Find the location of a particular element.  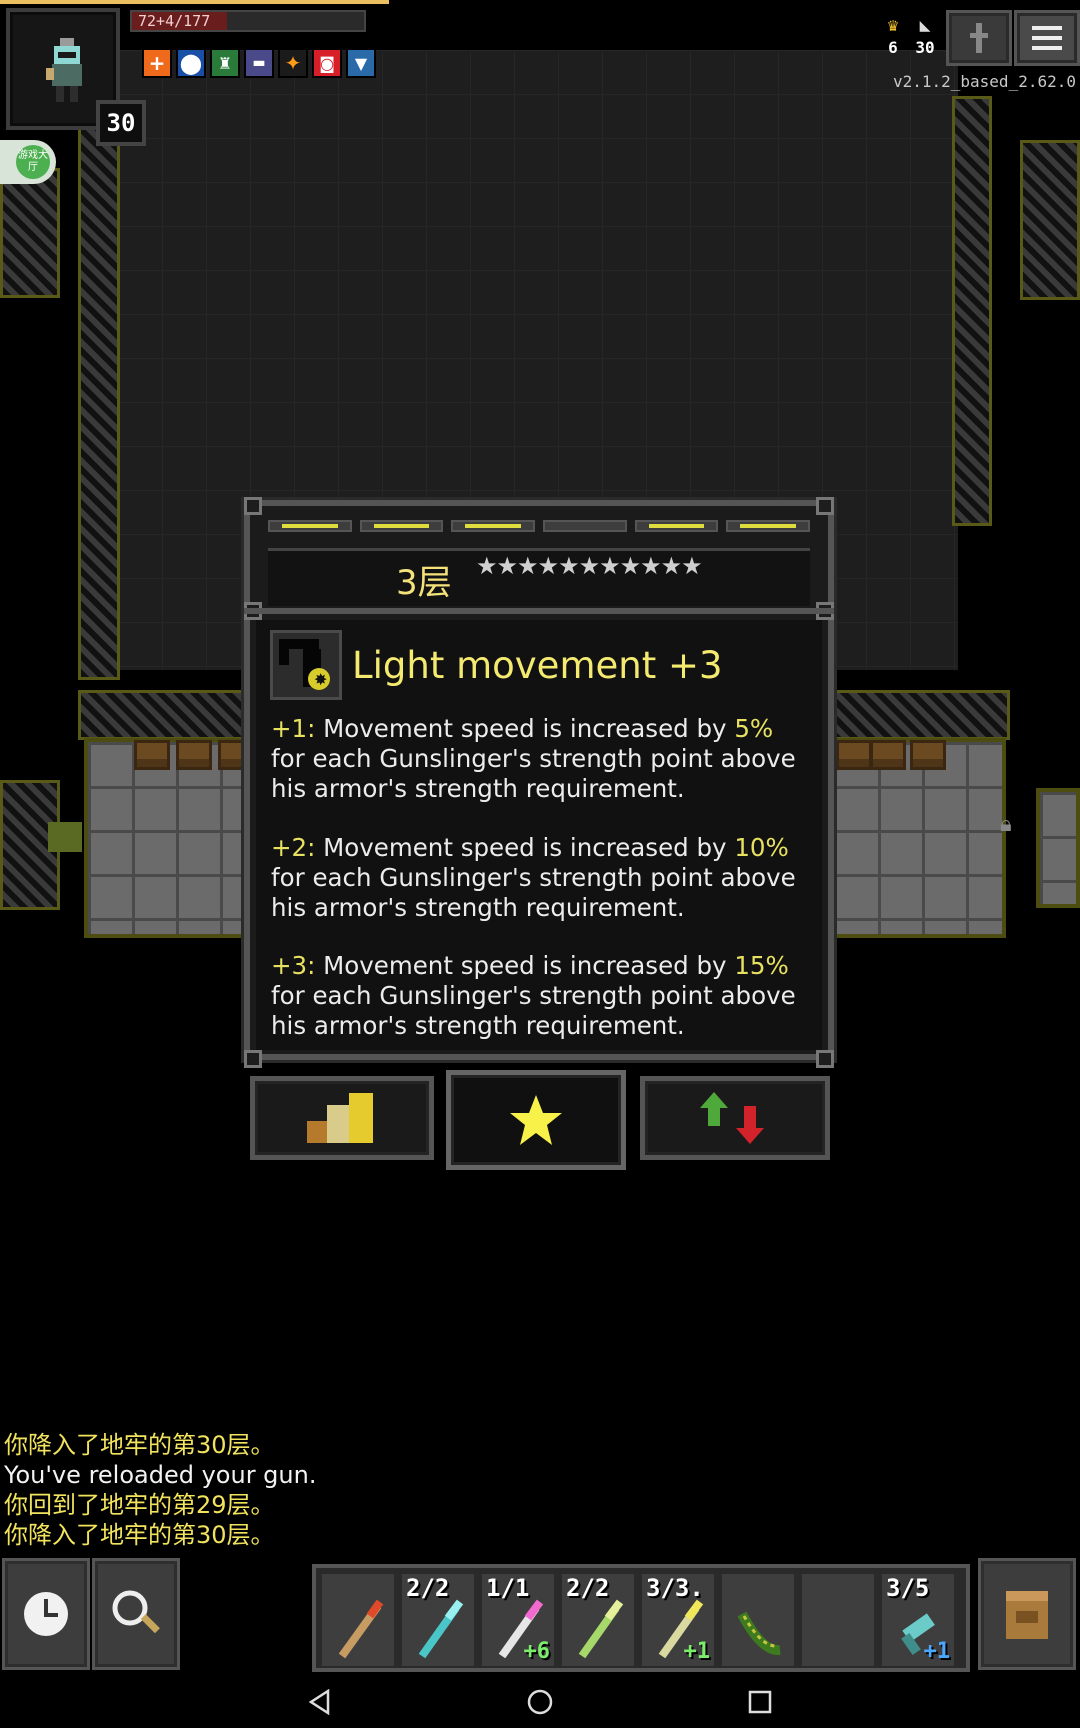

castle-icon: ♜ is located at coordinates (225, 63).